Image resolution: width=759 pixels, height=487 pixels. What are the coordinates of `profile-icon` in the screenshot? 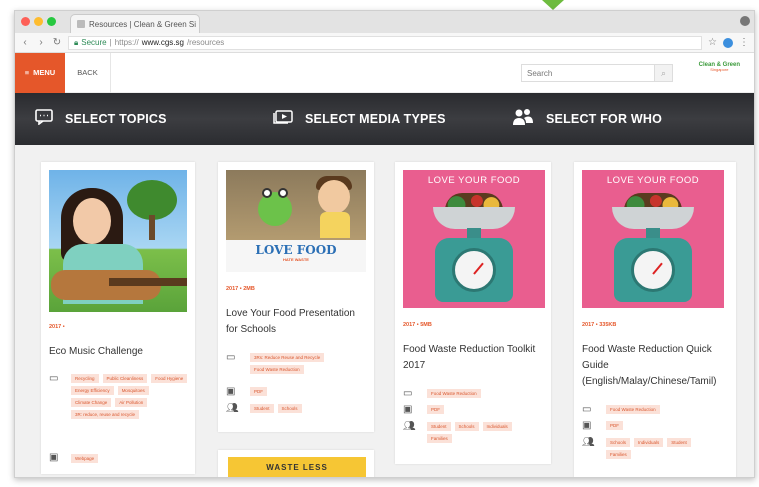 It's located at (745, 21).